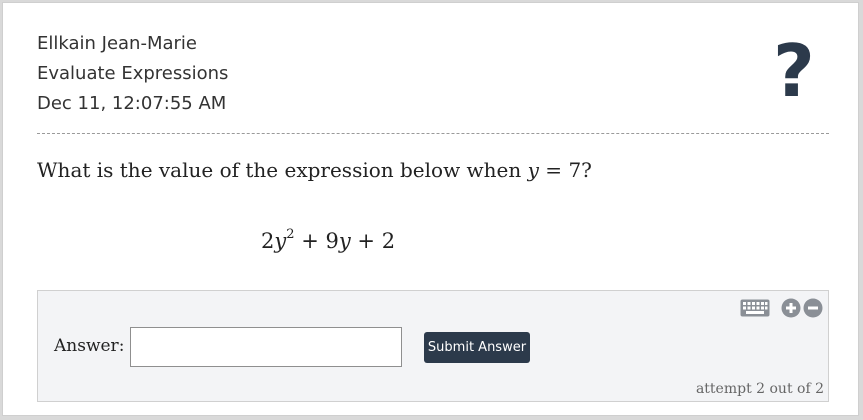 This screenshot has height=420, width=863. What do you see at coordinates (794, 71) in the screenshot?
I see `help-icon: ?` at bounding box center [794, 71].